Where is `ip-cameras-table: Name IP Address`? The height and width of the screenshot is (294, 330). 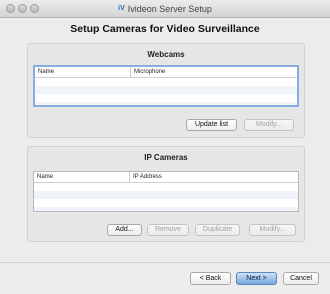 ip-cameras-table: Name IP Address is located at coordinates (166, 191).